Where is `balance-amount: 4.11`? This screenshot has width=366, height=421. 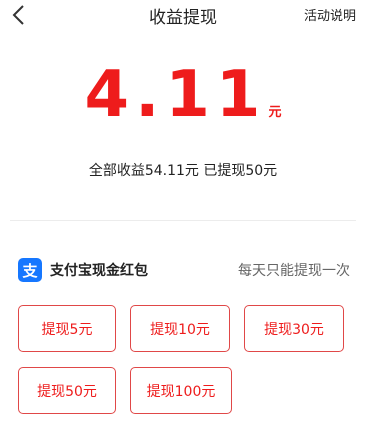
balance-amount: 4.11 is located at coordinates (175, 95).